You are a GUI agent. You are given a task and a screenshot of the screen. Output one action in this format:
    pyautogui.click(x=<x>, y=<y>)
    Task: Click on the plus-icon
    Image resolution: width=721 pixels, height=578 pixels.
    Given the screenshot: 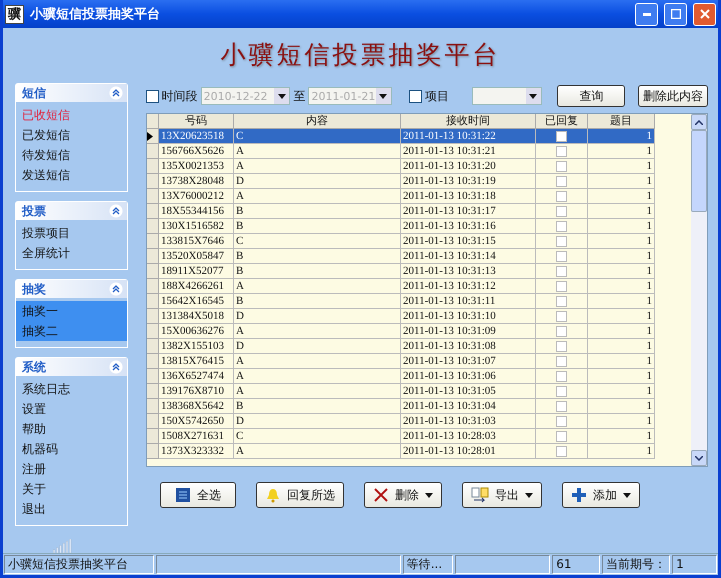 What is the action you would take?
    pyautogui.click(x=579, y=495)
    